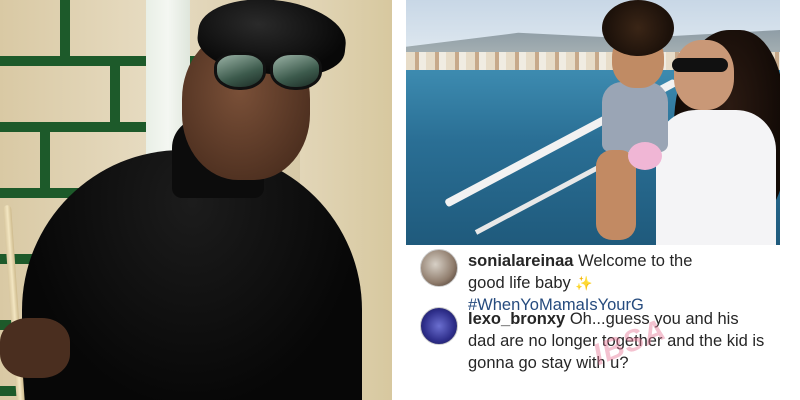  Describe the element at coordinates (520, 261) in the screenshot. I see `comment-username: sonialareinaa` at that location.